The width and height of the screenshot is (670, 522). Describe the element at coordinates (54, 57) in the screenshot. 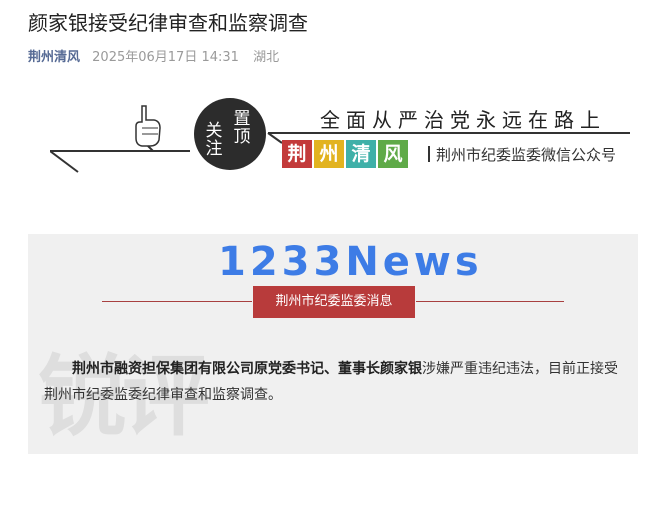

I see `account-name-link: 荆州清风` at that location.